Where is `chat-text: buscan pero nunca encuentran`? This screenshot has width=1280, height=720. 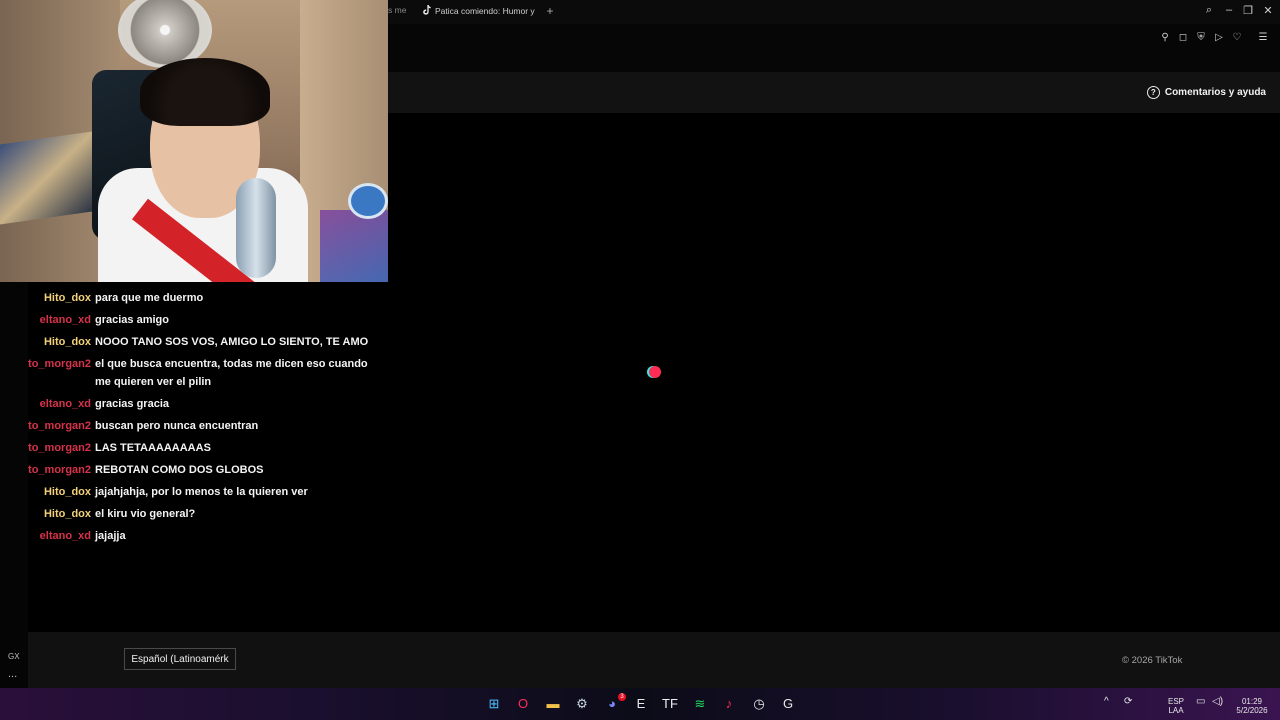 chat-text: buscan pero nunca encuentran is located at coordinates (177, 426).